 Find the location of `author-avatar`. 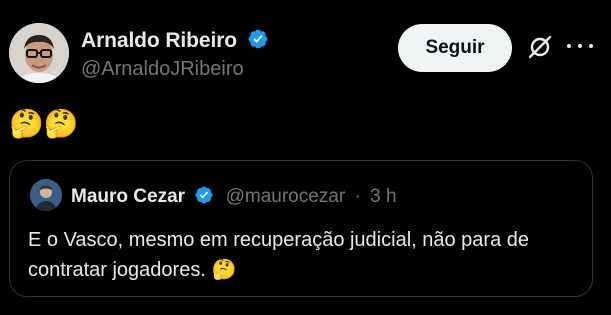

author-avatar is located at coordinates (39, 53).